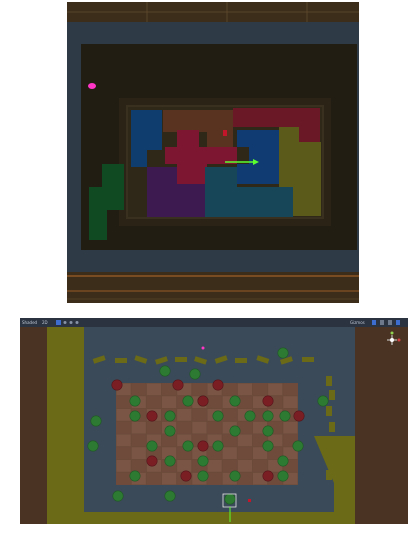 The height and width of the screenshot is (545, 417). What do you see at coordinates (398, 322) in the screenshot?
I see `toolbar-icon-d` at bounding box center [398, 322].